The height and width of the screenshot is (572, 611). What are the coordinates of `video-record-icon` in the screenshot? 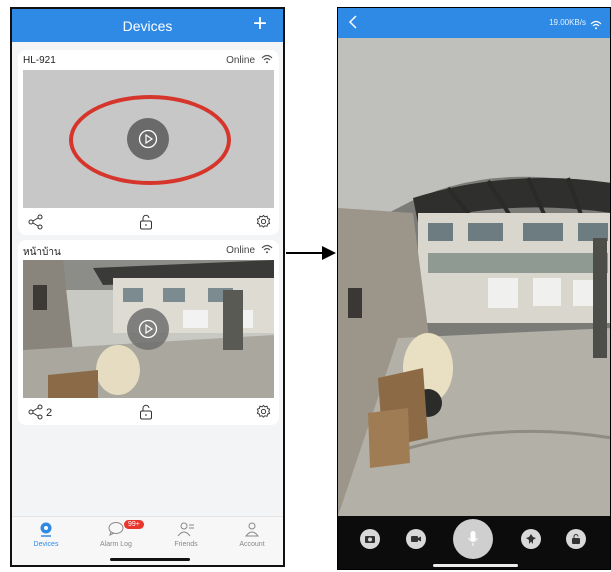 It's located at (416, 539).